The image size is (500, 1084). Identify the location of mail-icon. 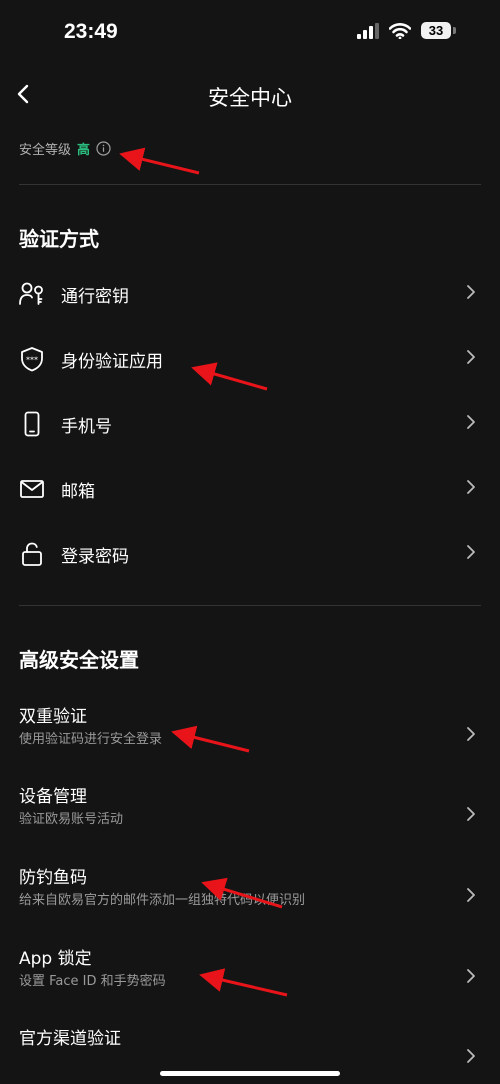
(32, 489).